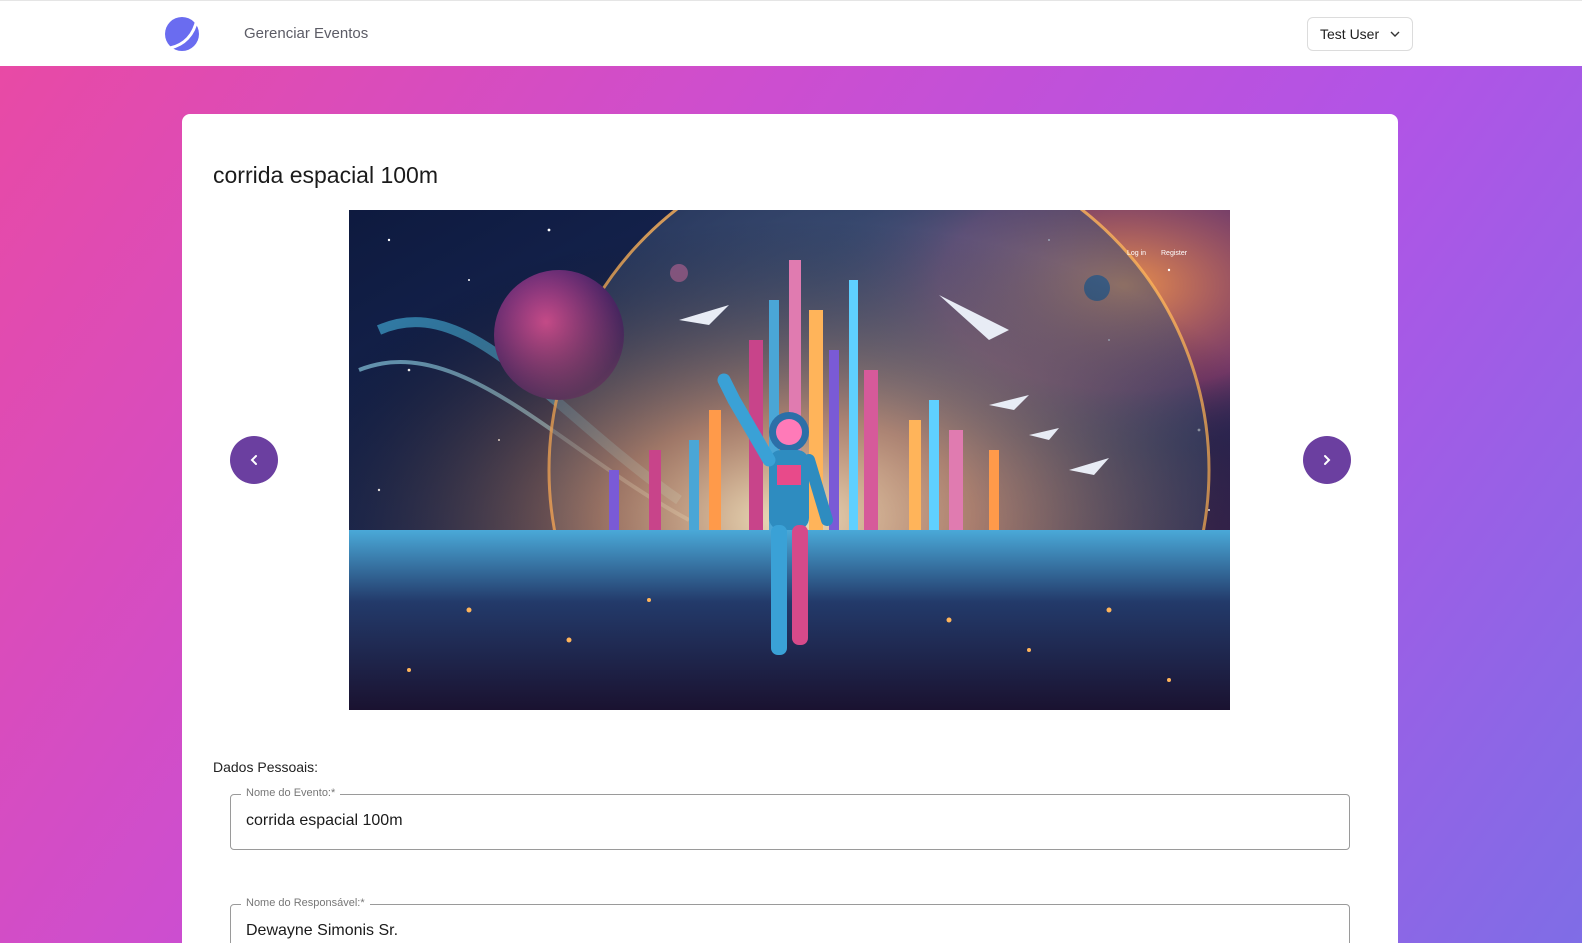 This screenshot has height=943, width=1582. Describe the element at coordinates (790, 920) in the screenshot. I see `responsible-name-field: Nome do Responsável:*` at that location.